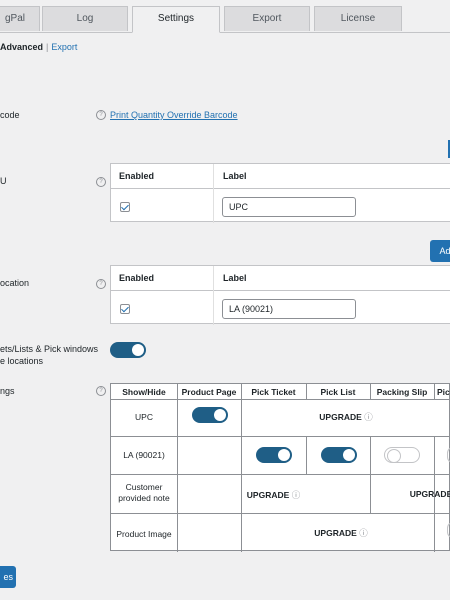 This screenshot has height=600, width=450. I want to click on tab-log: Log, so click(85, 18).